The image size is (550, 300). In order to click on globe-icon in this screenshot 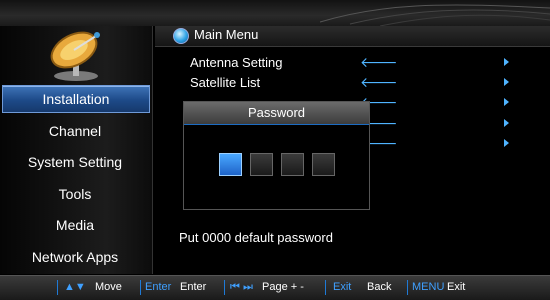, I will do `click(181, 36)`.